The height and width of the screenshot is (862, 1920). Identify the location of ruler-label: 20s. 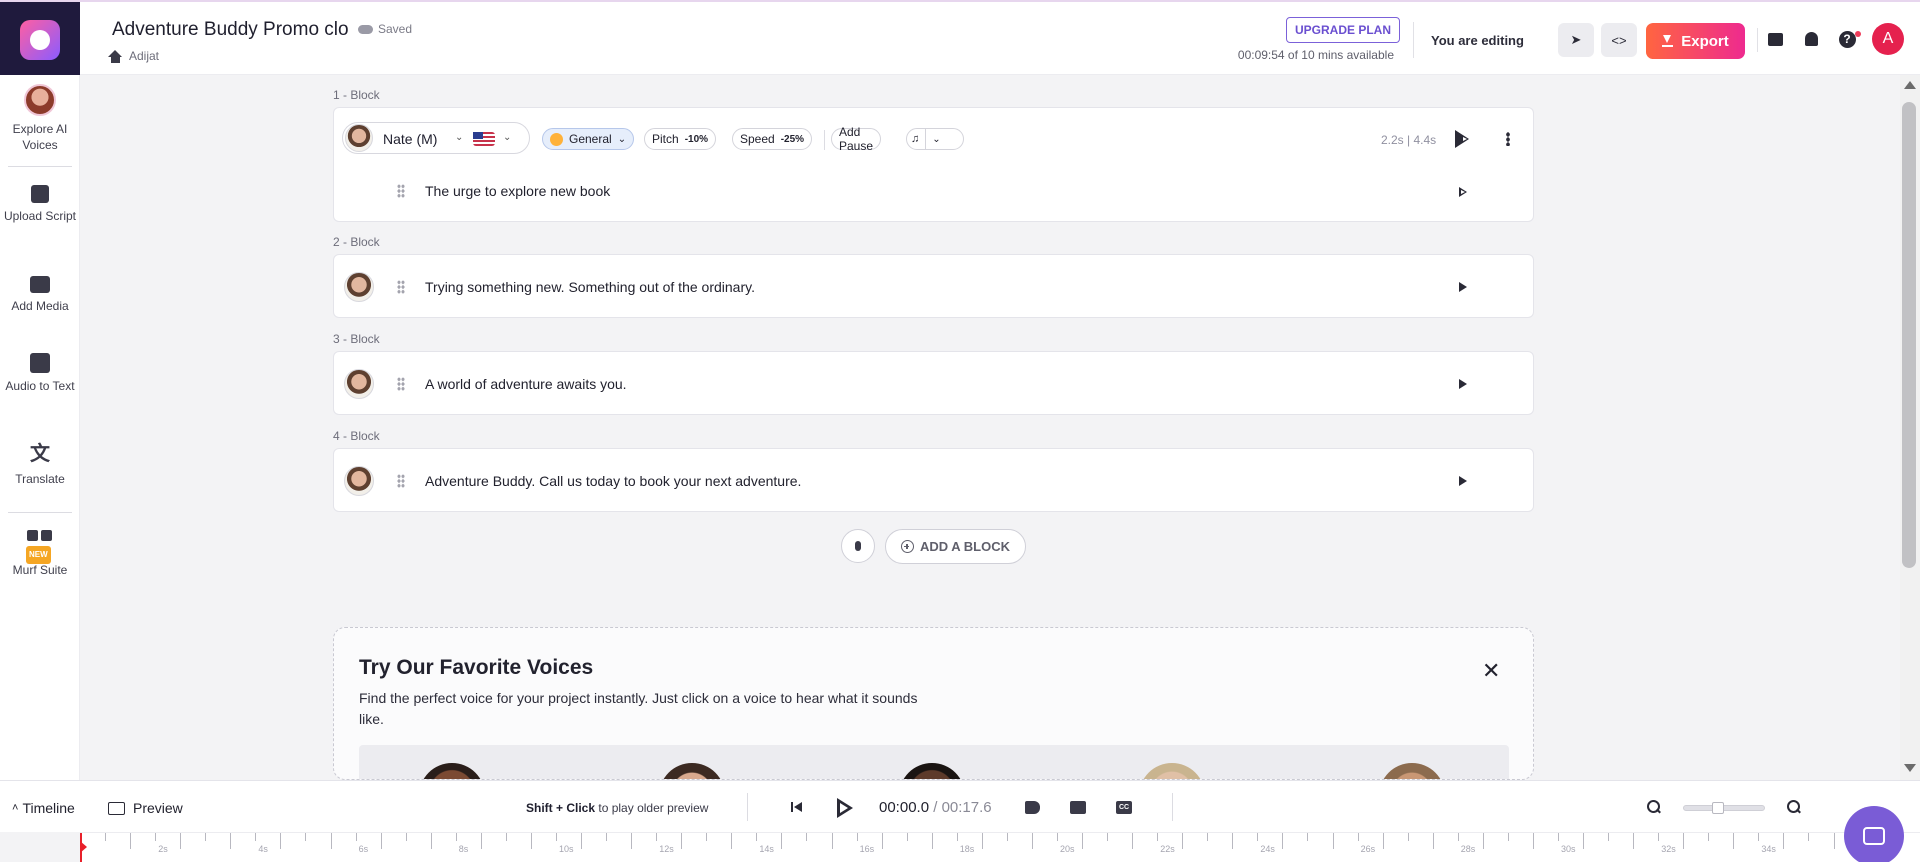
(1067, 849).